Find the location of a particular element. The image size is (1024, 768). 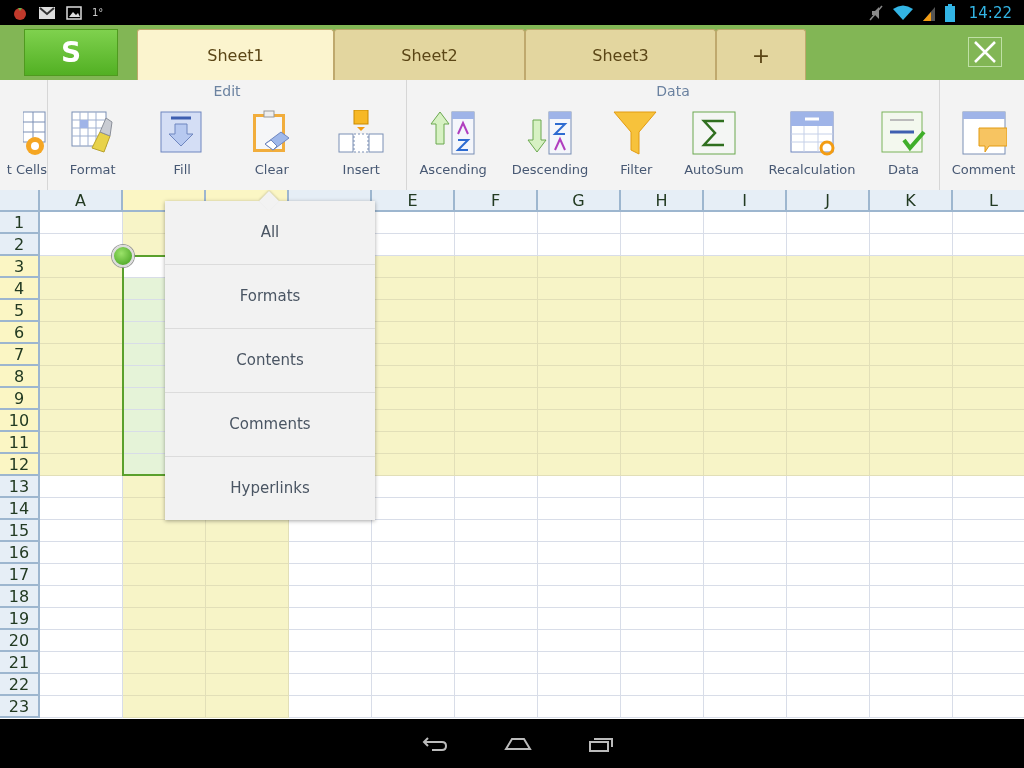

column-header: E is located at coordinates (413, 201).